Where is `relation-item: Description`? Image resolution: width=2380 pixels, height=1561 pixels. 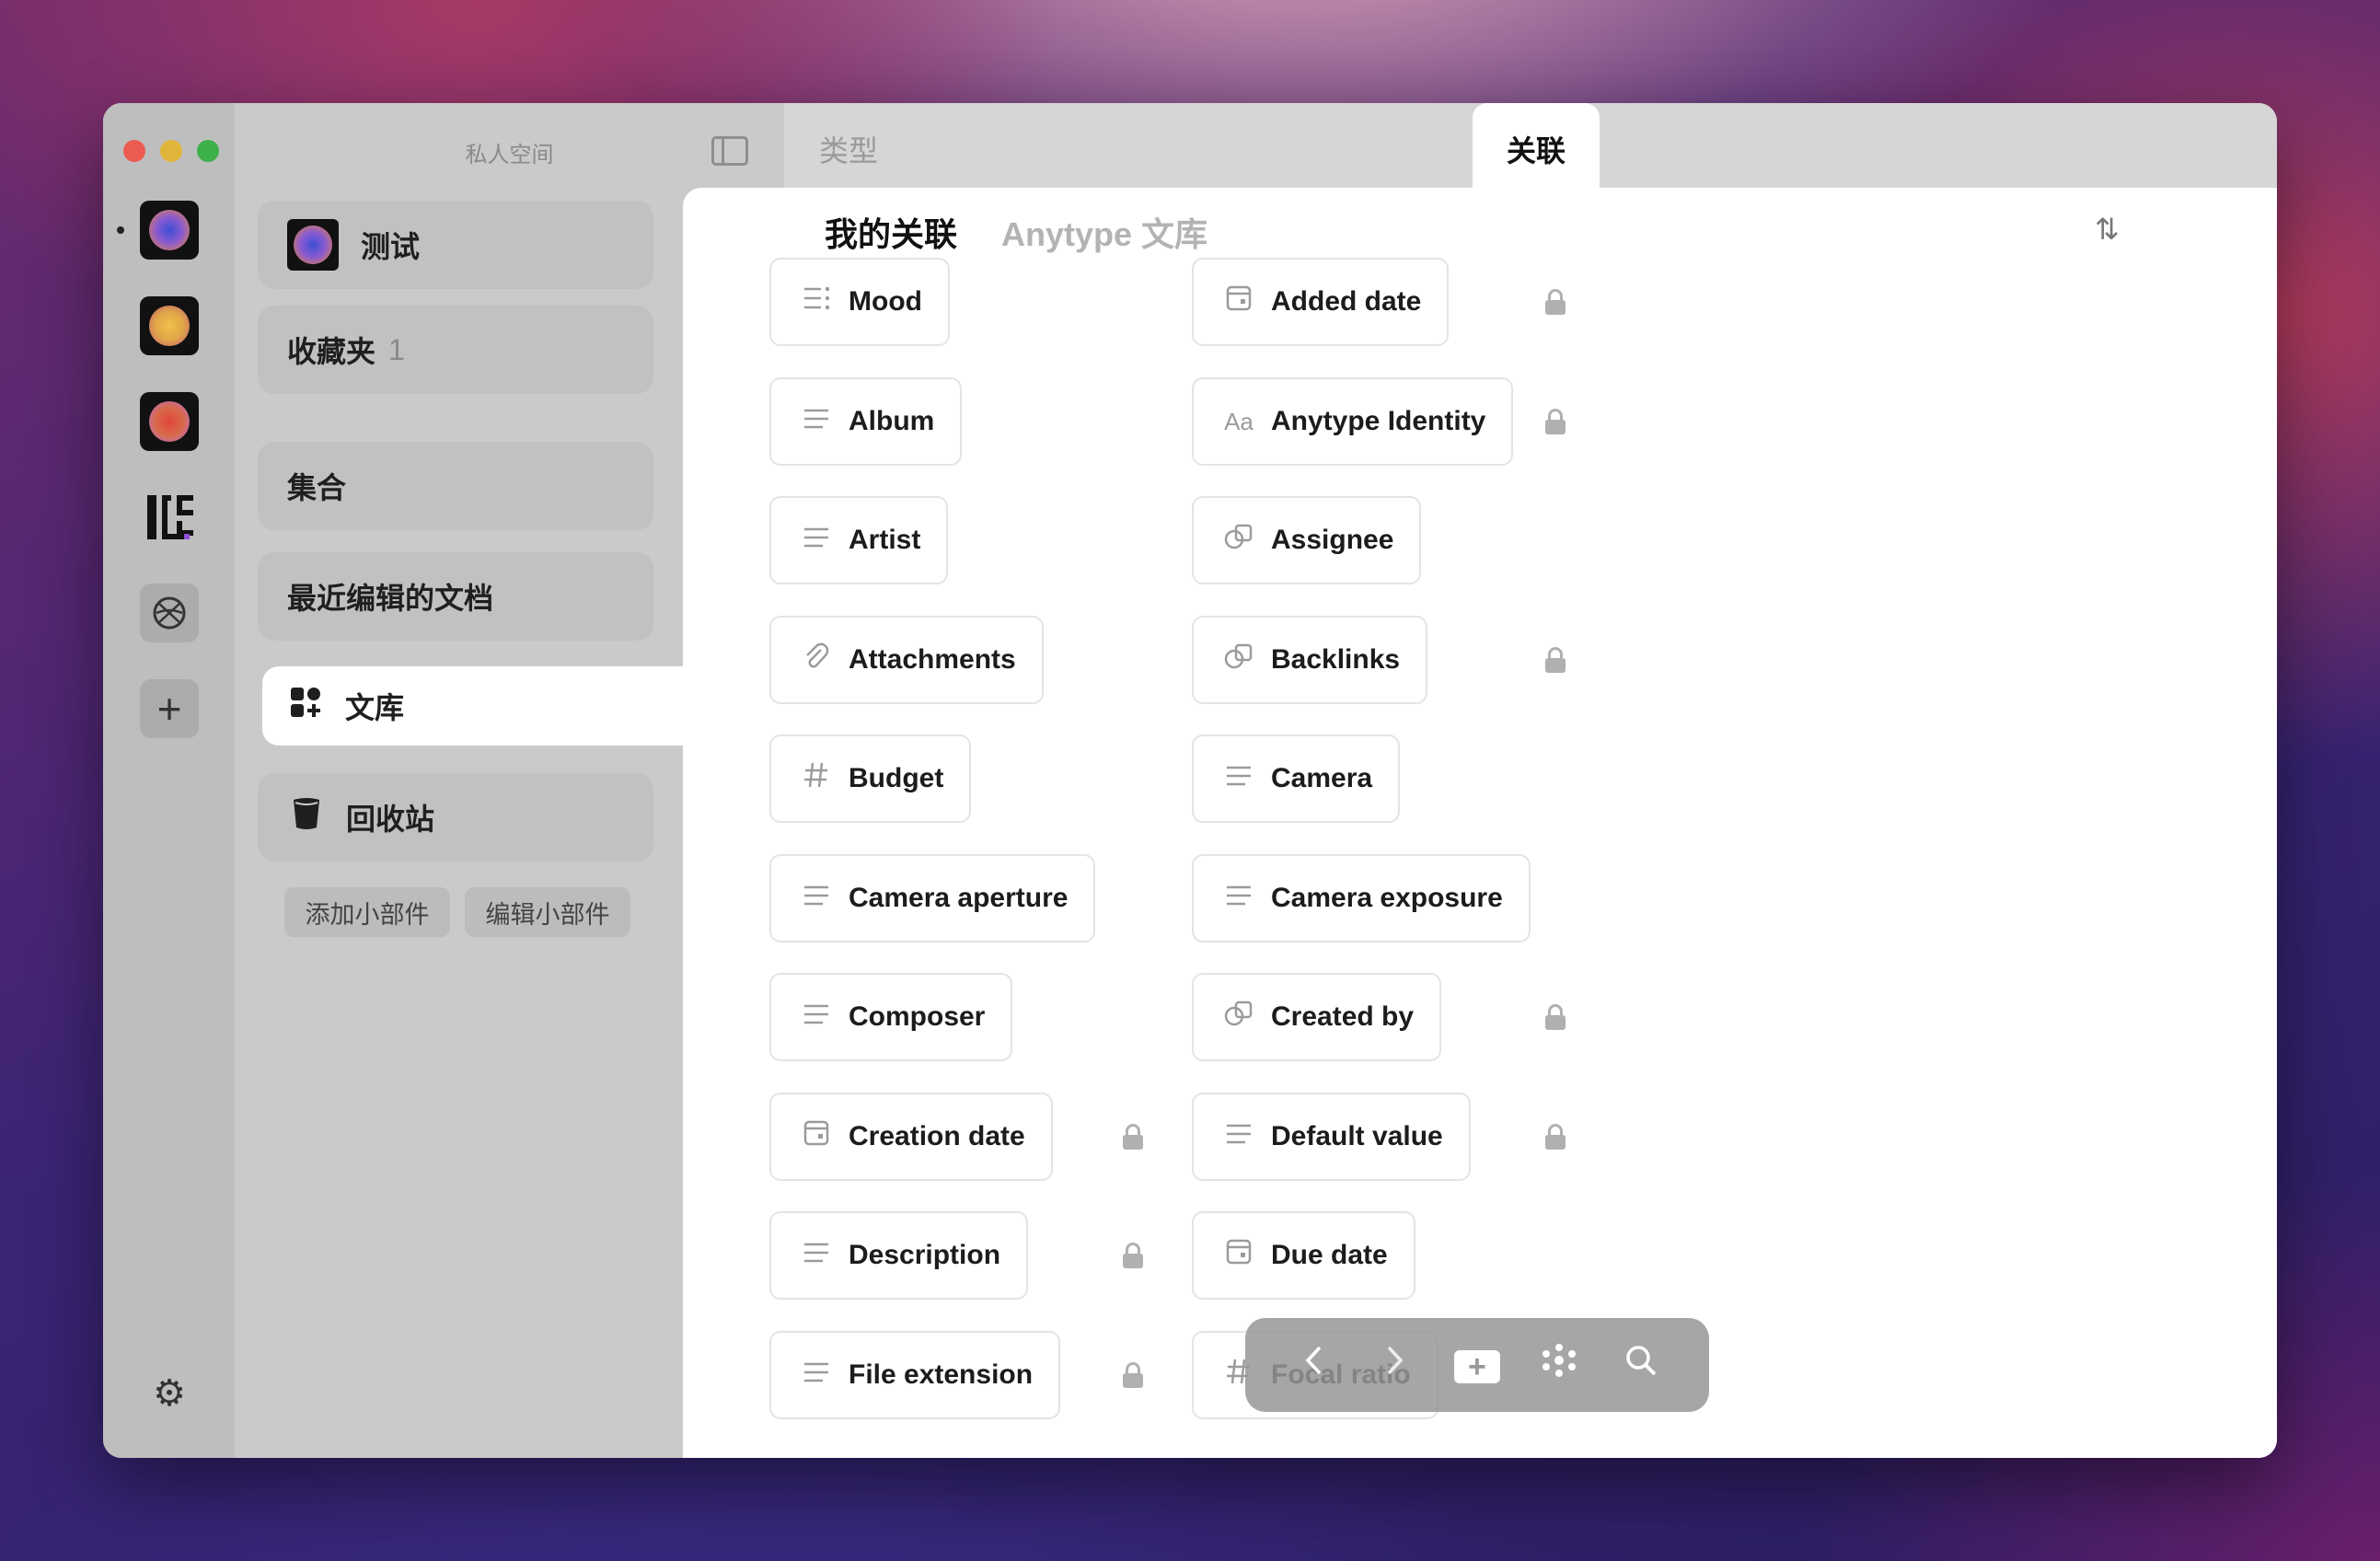
relation-item: Description is located at coordinates (899, 1256).